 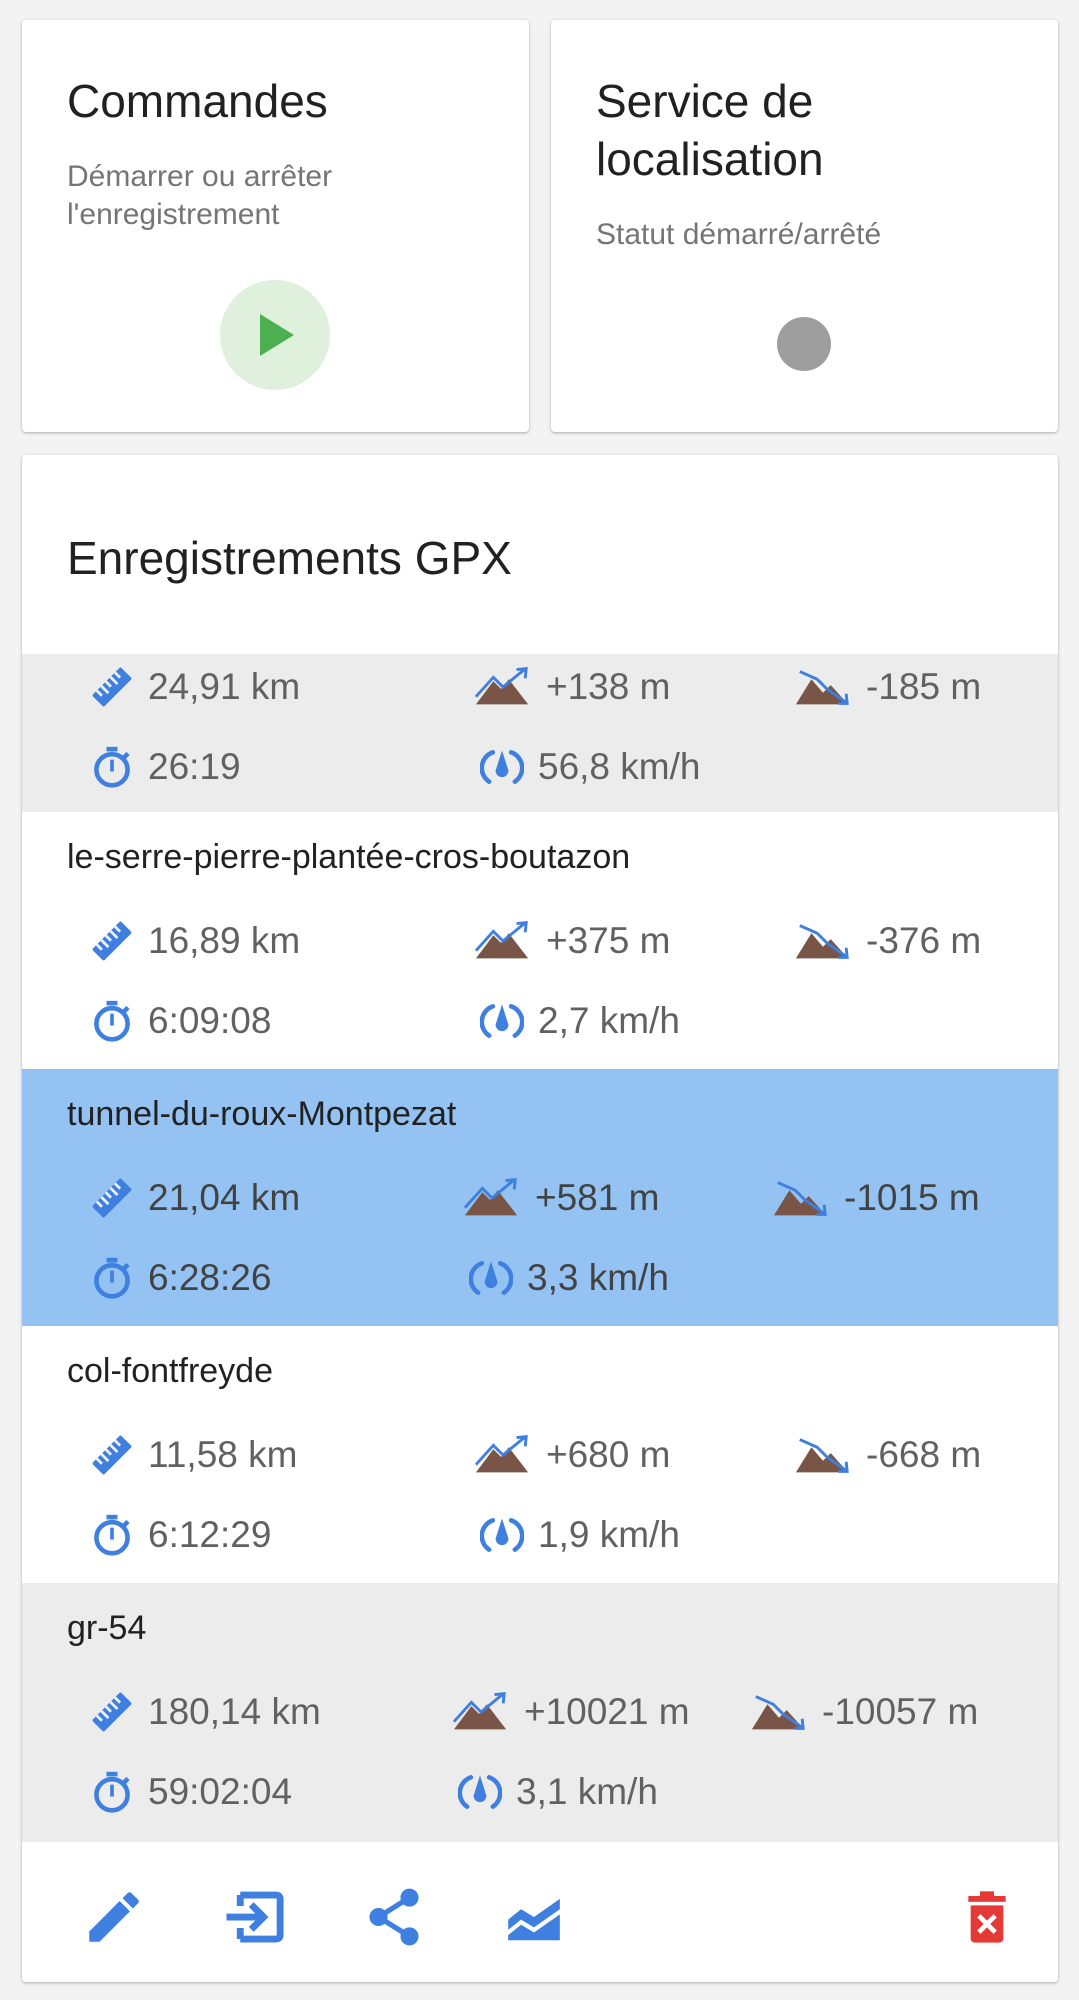 I want to click on track-distance: 11,58 km, so click(x=193, y=1455).